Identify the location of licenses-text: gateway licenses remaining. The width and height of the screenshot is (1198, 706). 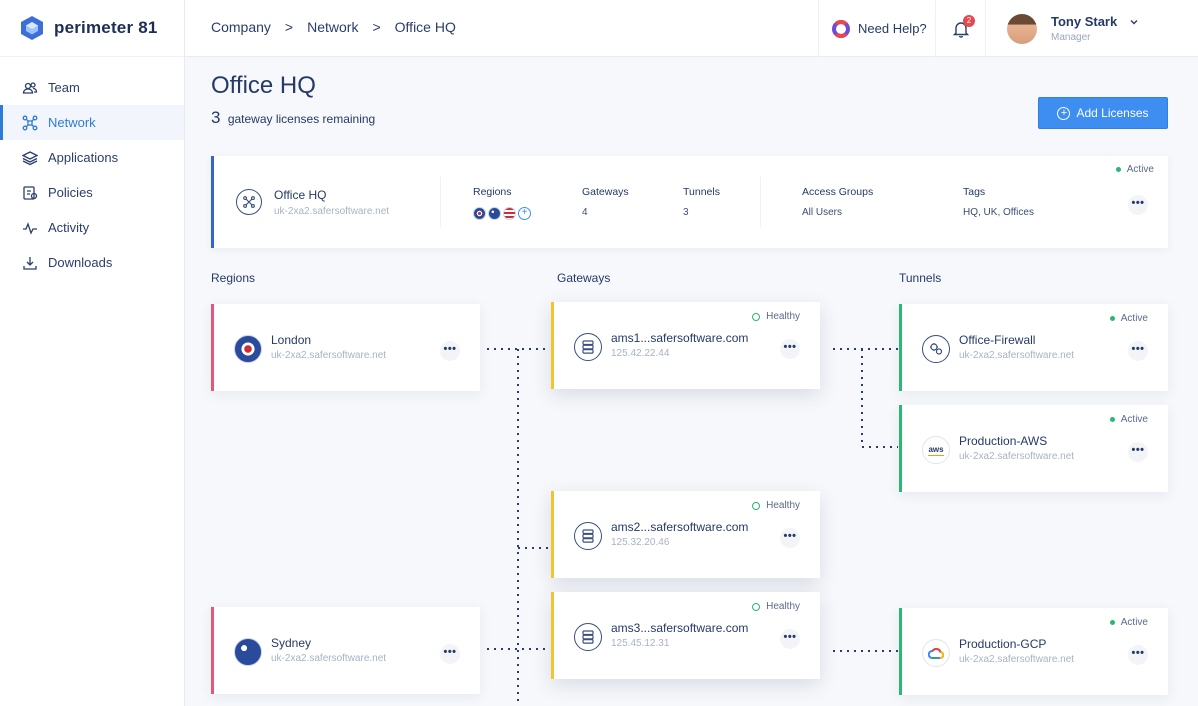
(301, 119).